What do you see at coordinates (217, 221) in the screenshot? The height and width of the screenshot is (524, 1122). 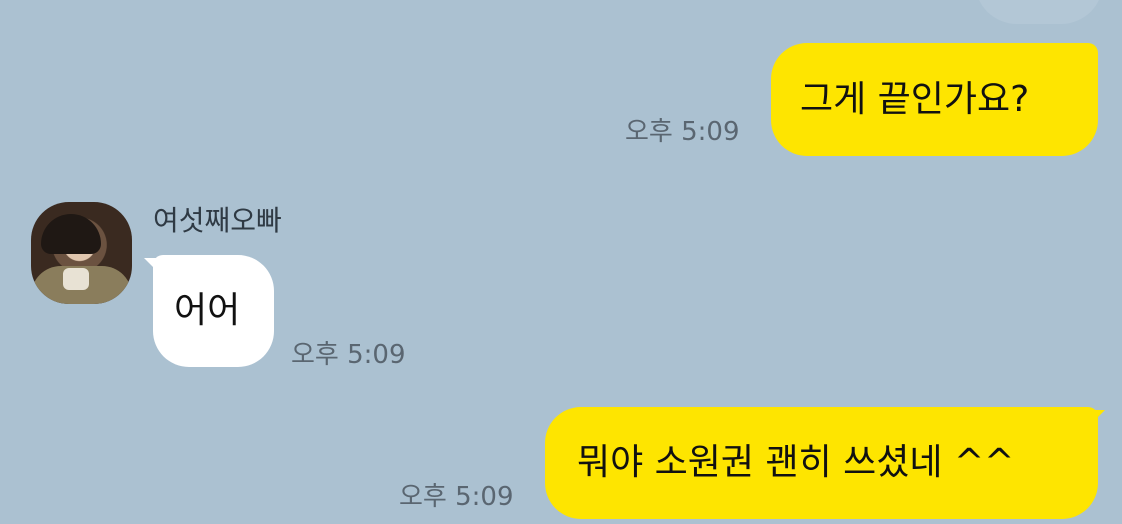 I see `sender-name: 여섯째오빠` at bounding box center [217, 221].